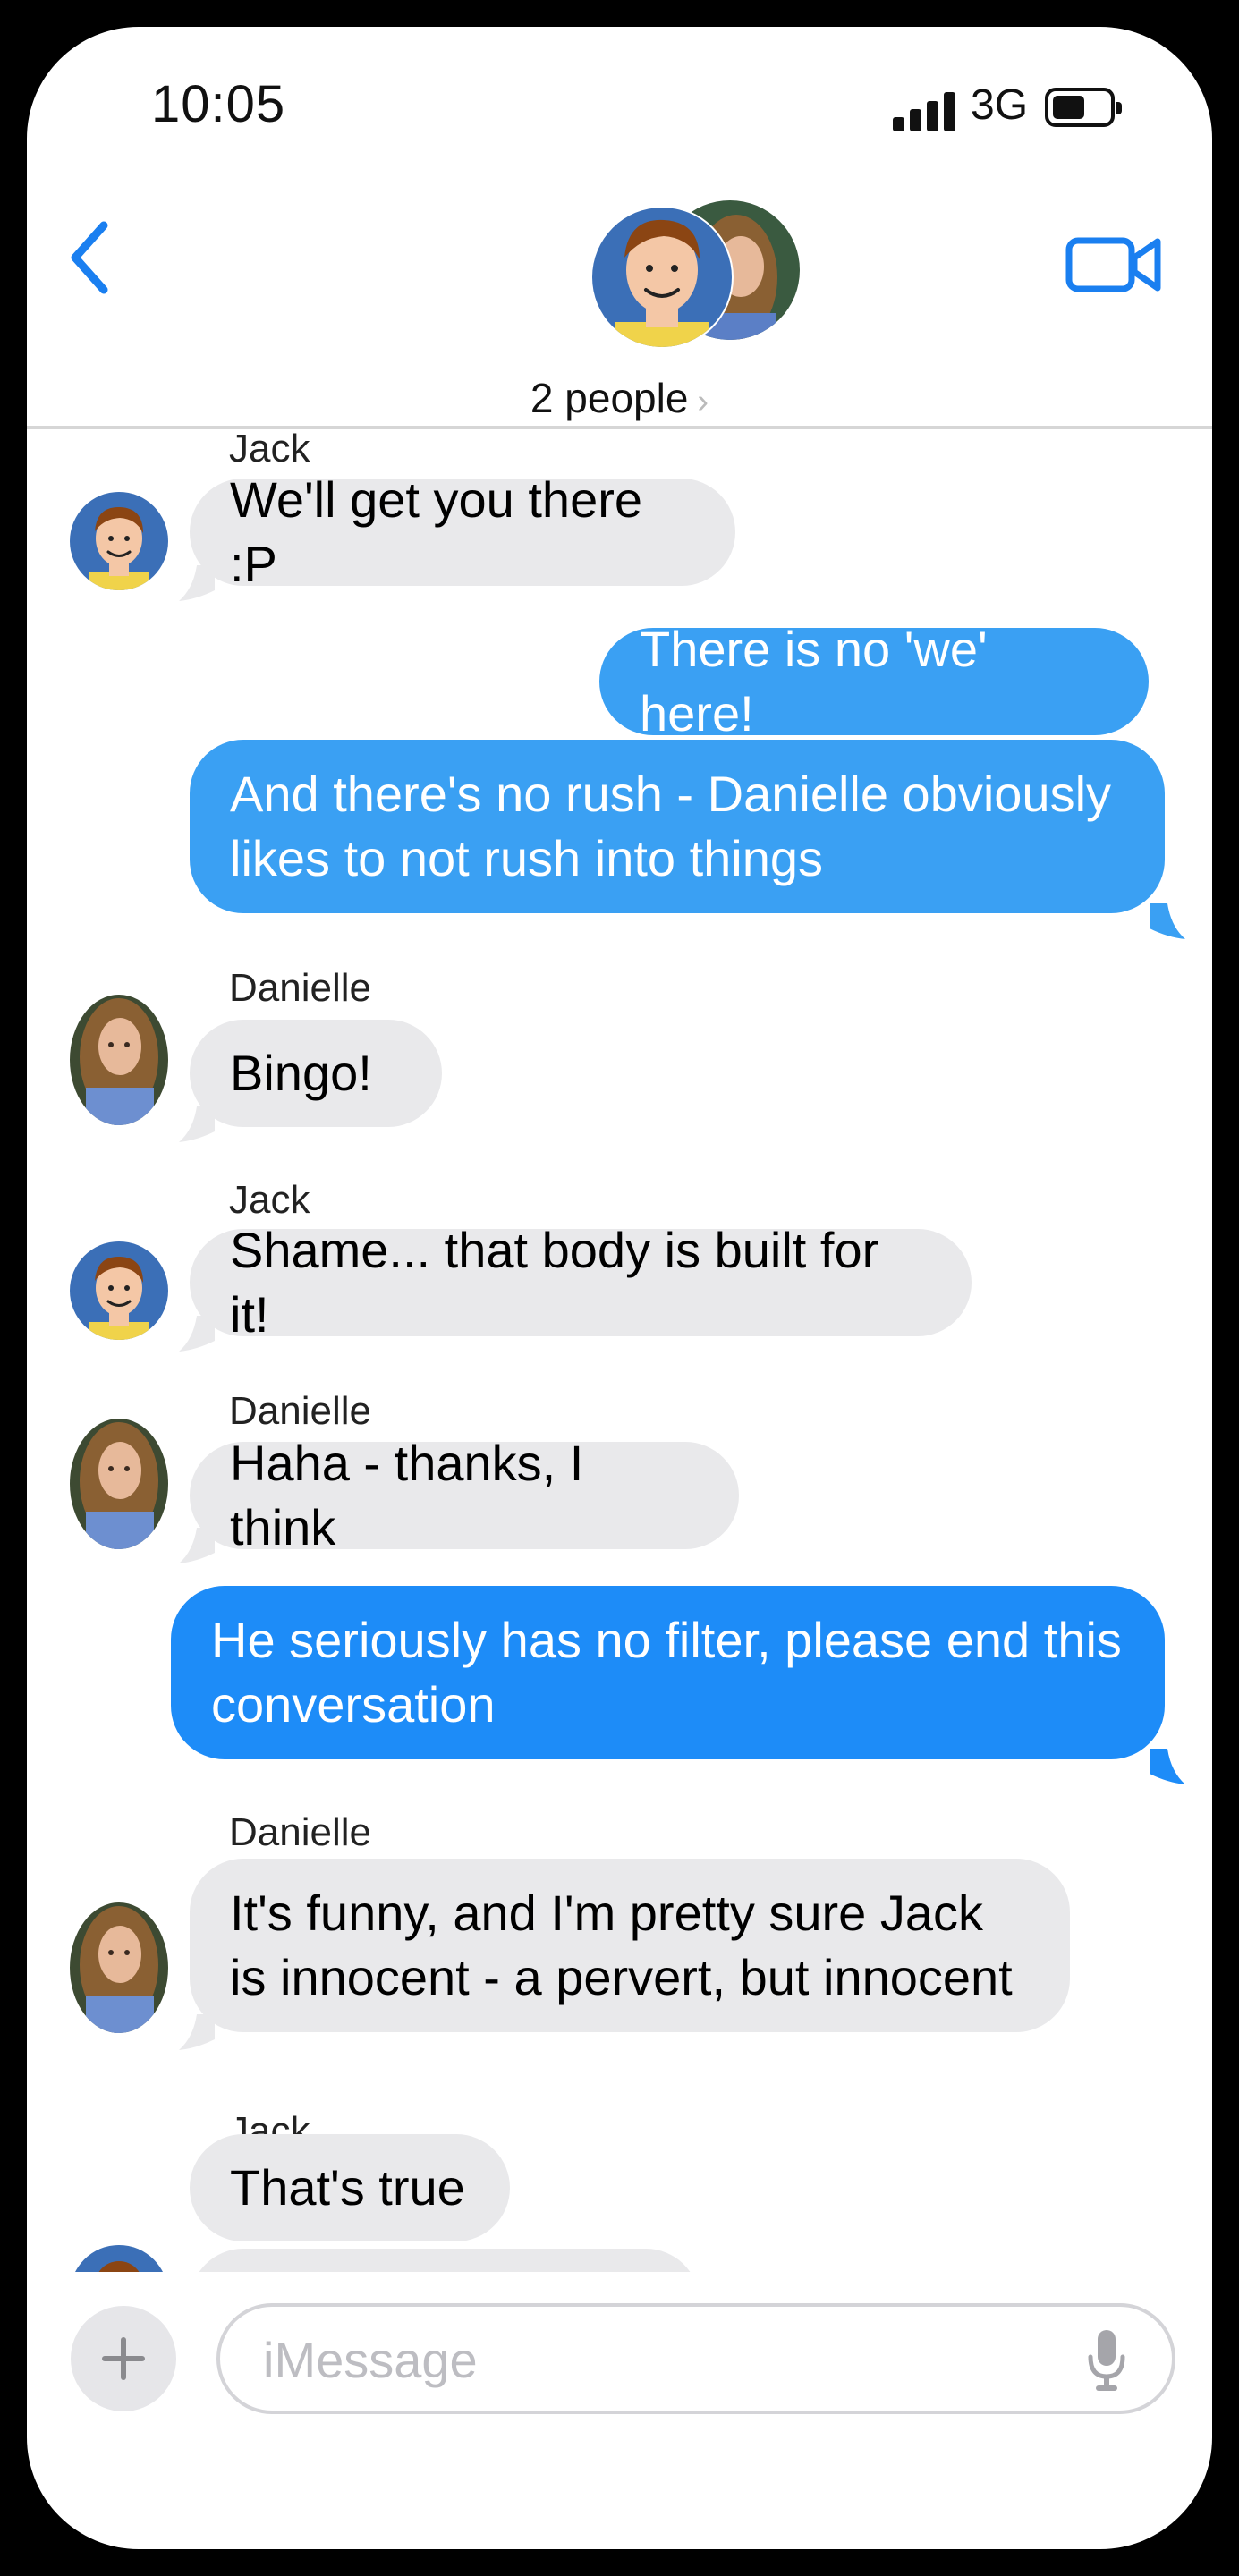 This screenshot has width=1239, height=2576. Describe the element at coordinates (703, 401) in the screenshot. I see `chevron-right-icon: ›` at that location.